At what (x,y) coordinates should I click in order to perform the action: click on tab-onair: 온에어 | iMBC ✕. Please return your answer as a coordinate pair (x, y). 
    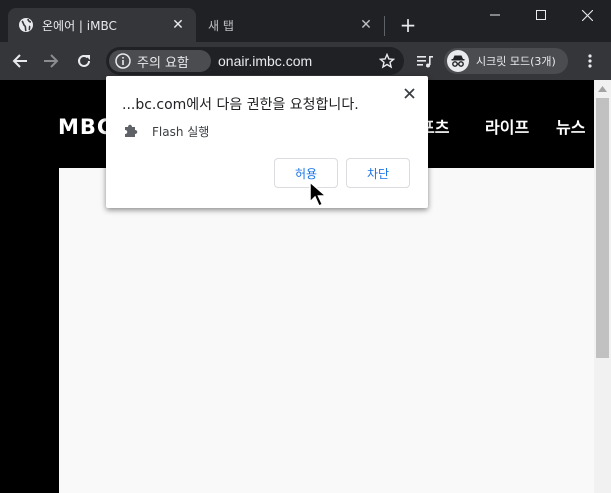
    Looking at the image, I should click on (102, 25).